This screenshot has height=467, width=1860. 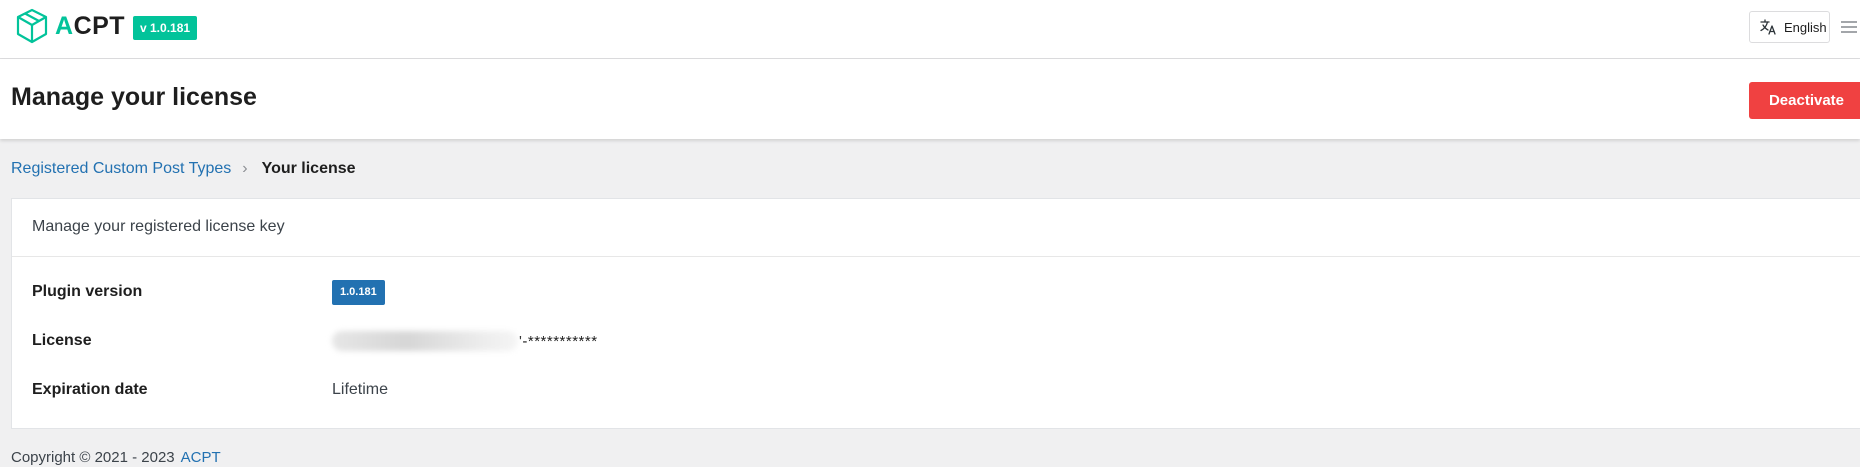 I want to click on brand-name: ACPT, so click(x=90, y=26).